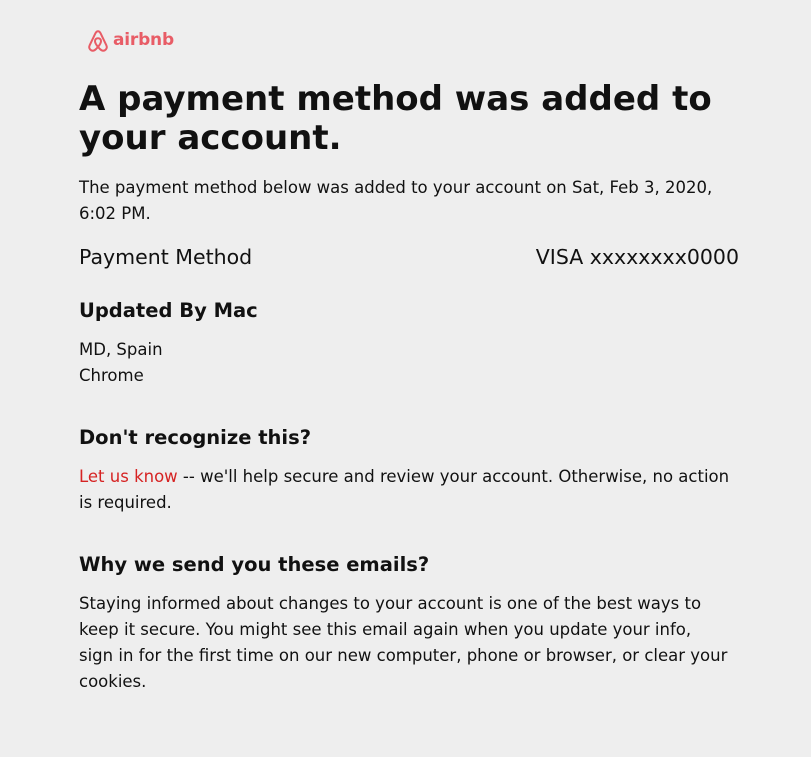 This screenshot has height=757, width=811. Describe the element at coordinates (128, 476) in the screenshot. I see `let-us-know-link: Let us know` at that location.